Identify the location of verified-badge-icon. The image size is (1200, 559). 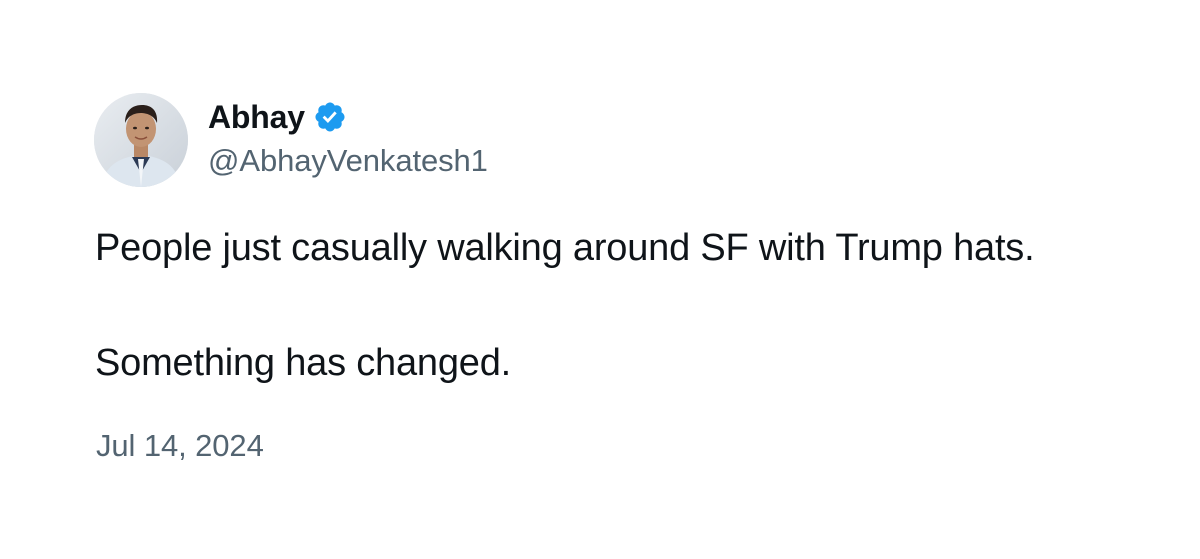
(330, 117).